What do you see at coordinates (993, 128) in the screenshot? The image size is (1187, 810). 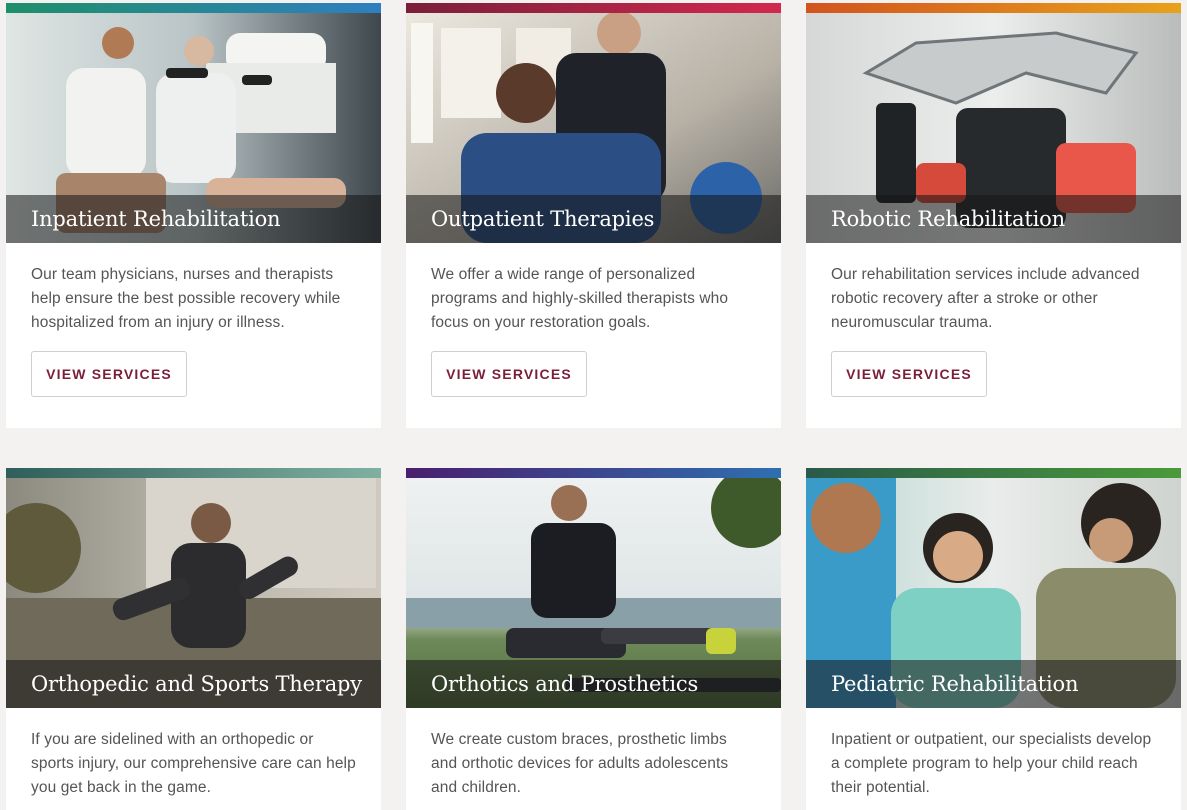 I see `robotic-photo: Robotic Rehabilitation` at bounding box center [993, 128].